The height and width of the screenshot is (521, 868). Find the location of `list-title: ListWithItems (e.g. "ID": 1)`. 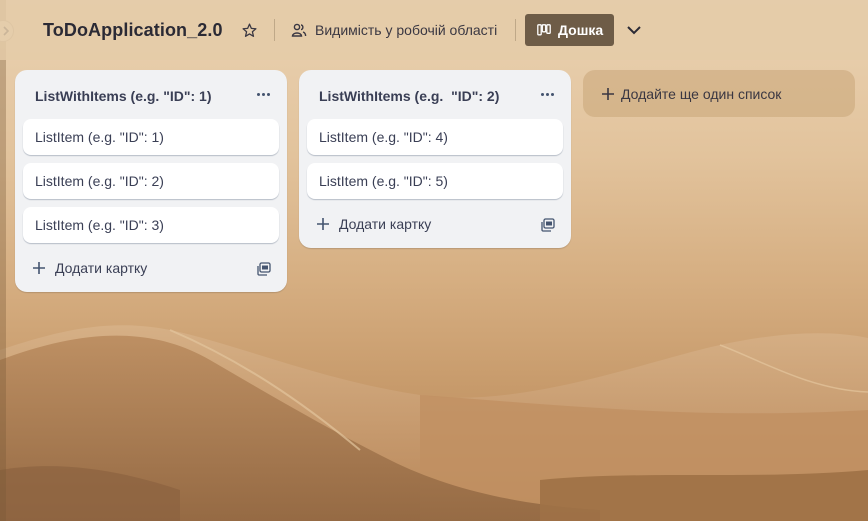

list-title: ListWithItems (e.g. "ID": 1) is located at coordinates (123, 96).